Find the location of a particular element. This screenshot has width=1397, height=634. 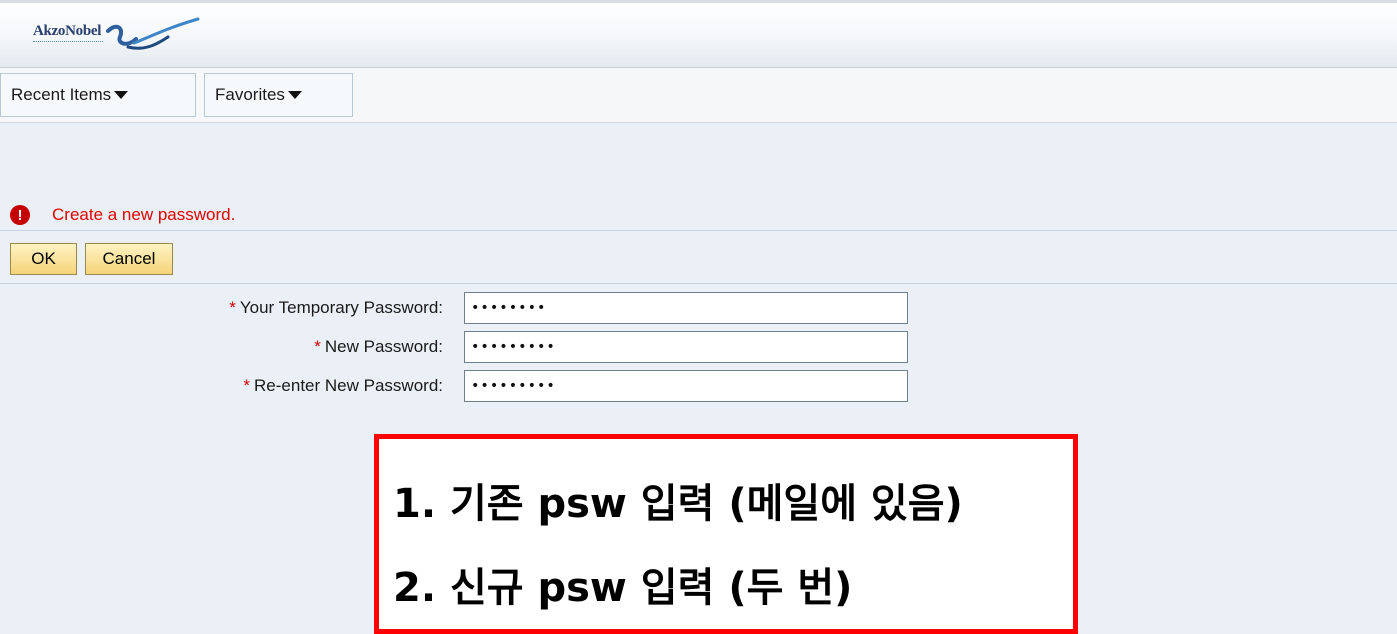

new-password-label: * New Password: is located at coordinates (378, 347).